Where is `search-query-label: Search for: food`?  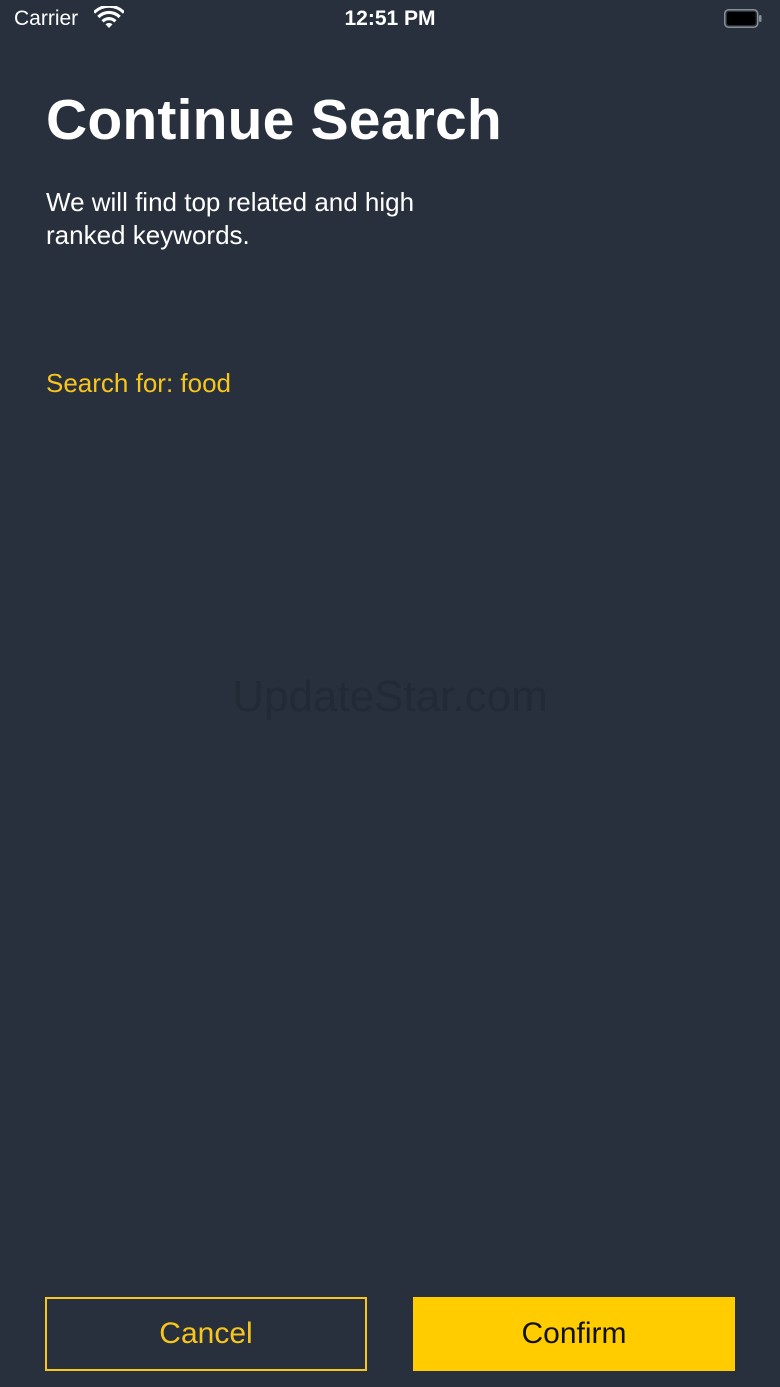 search-query-label: Search for: food is located at coordinates (138, 383).